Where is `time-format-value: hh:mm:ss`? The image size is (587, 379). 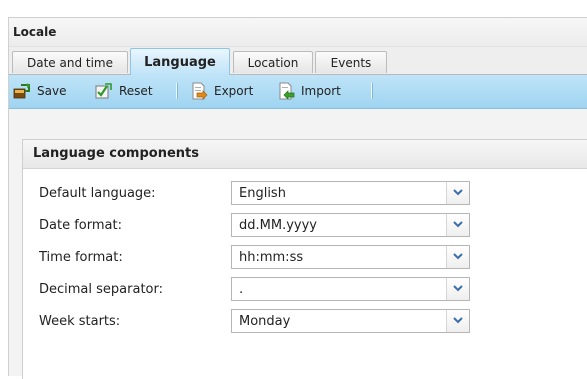 time-format-value: hh:mm:ss is located at coordinates (271, 257).